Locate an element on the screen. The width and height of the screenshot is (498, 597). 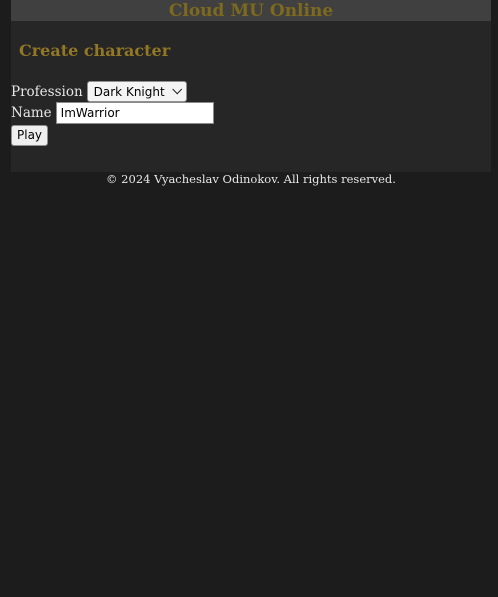
chevron-down-icon is located at coordinates (176, 89).